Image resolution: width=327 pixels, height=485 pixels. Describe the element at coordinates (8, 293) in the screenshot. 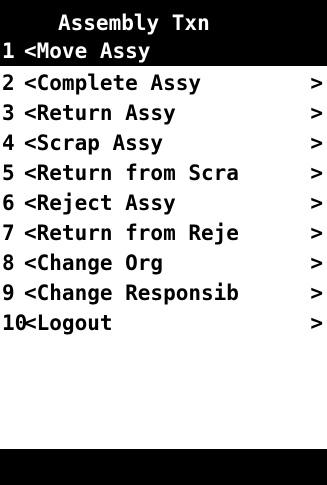

I see `menu-item-number: 9` at that location.